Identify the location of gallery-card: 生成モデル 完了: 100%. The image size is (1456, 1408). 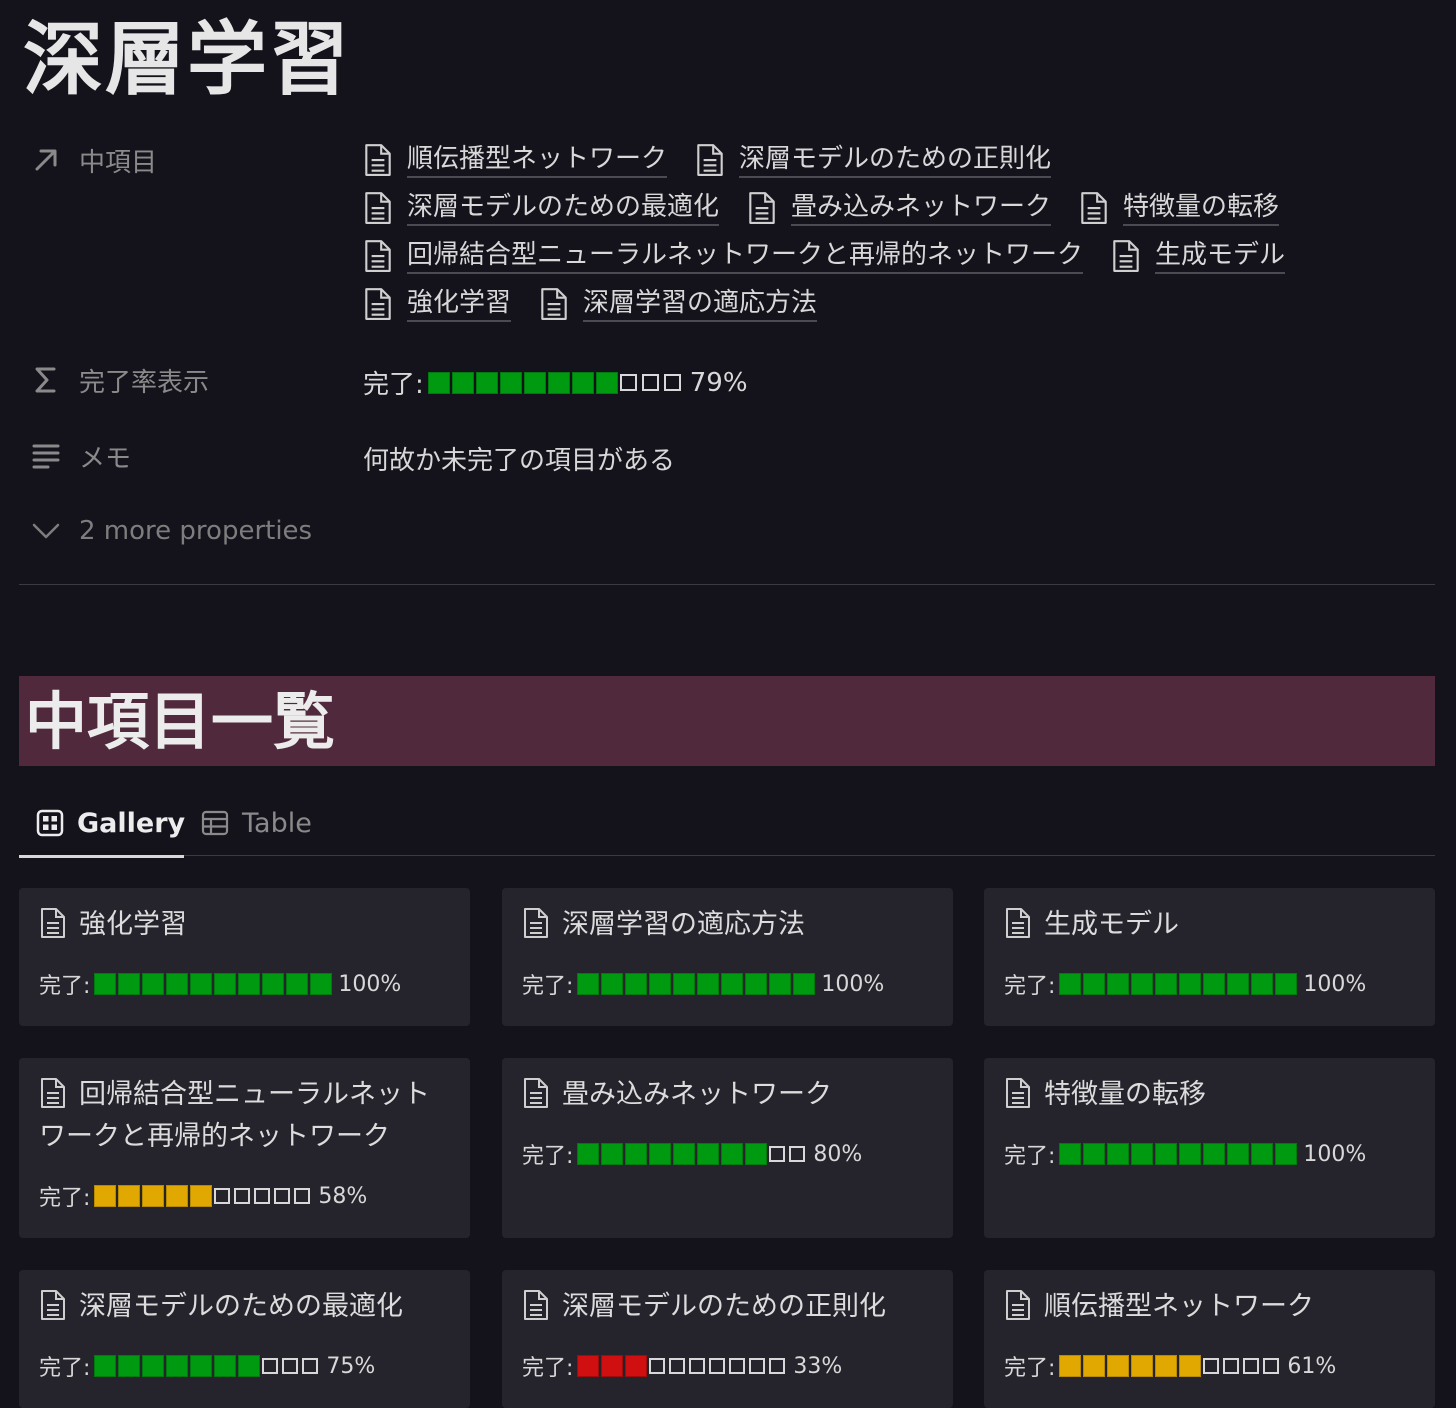
(1209, 957).